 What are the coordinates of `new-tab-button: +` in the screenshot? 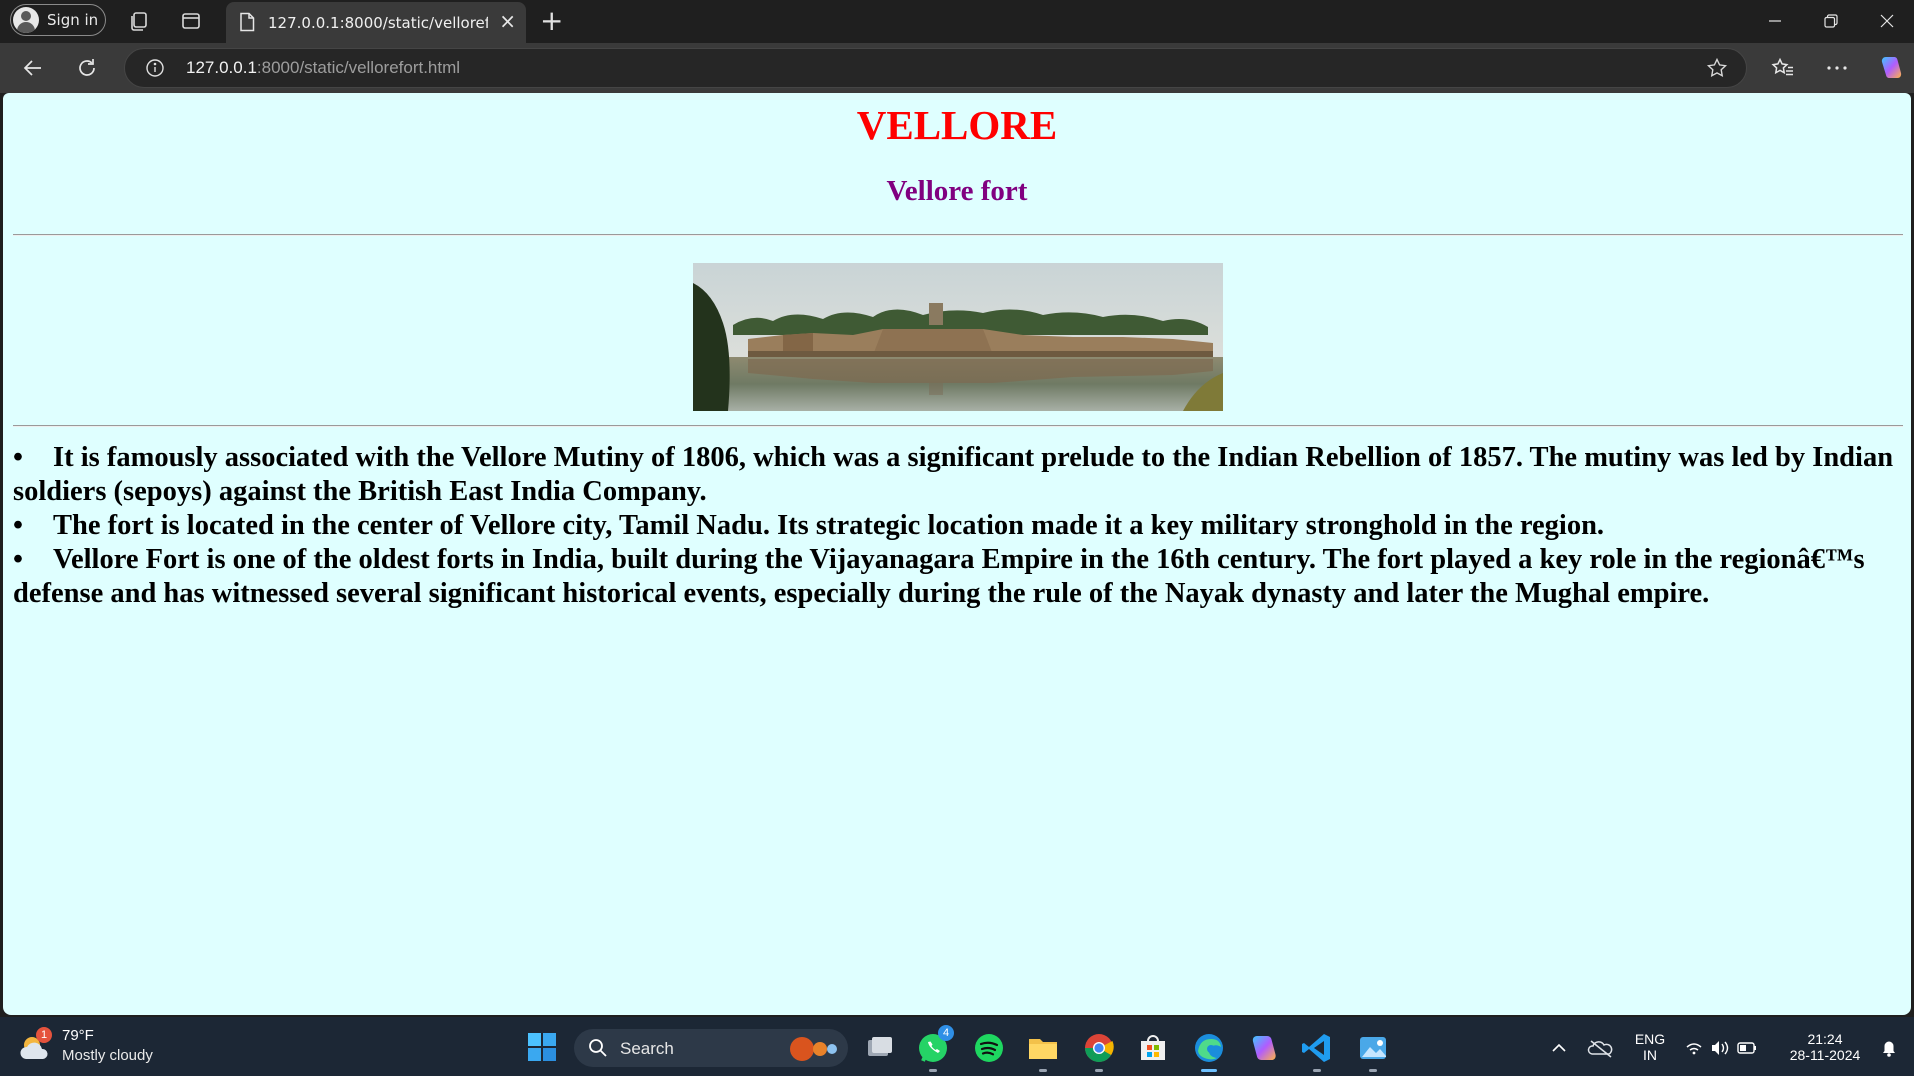 It's located at (551, 21).